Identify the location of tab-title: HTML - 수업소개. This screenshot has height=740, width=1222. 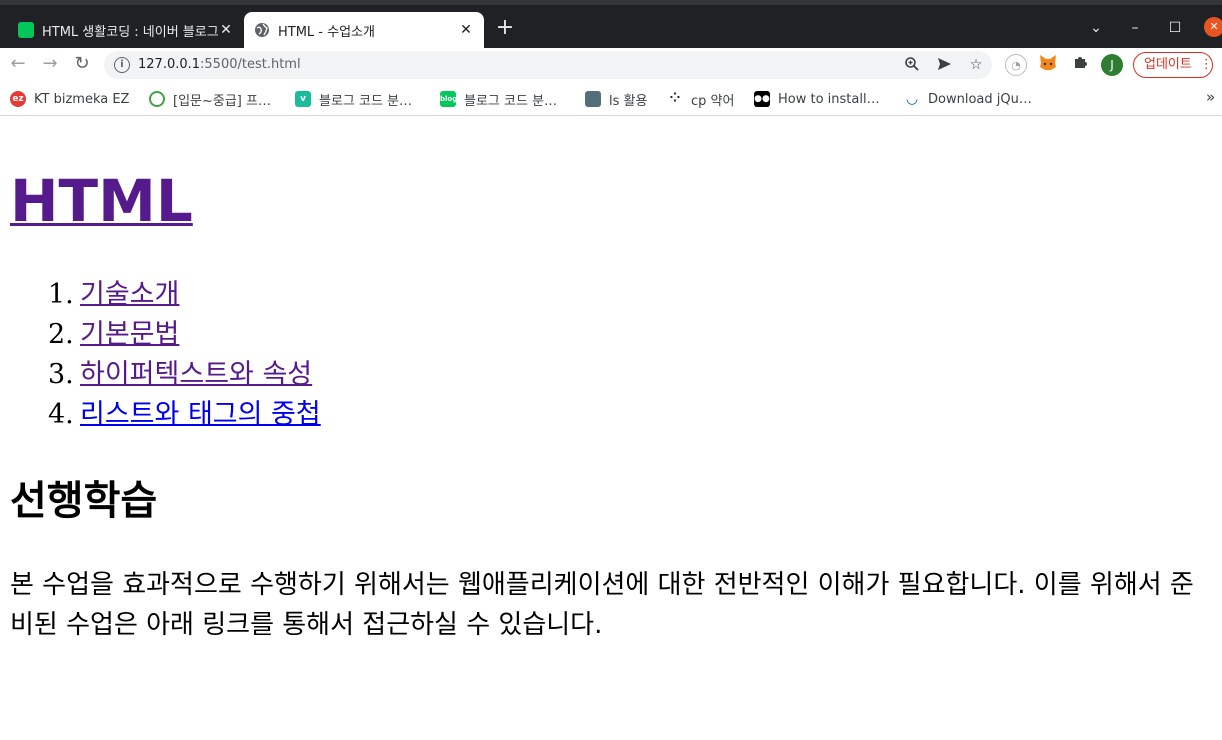
(326, 32).